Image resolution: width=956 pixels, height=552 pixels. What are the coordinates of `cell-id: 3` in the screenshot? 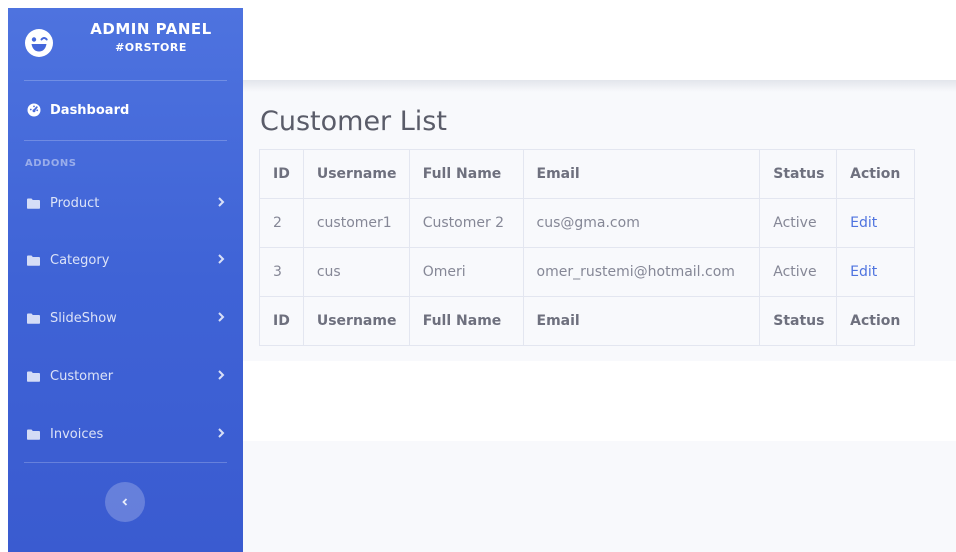 It's located at (281, 272).